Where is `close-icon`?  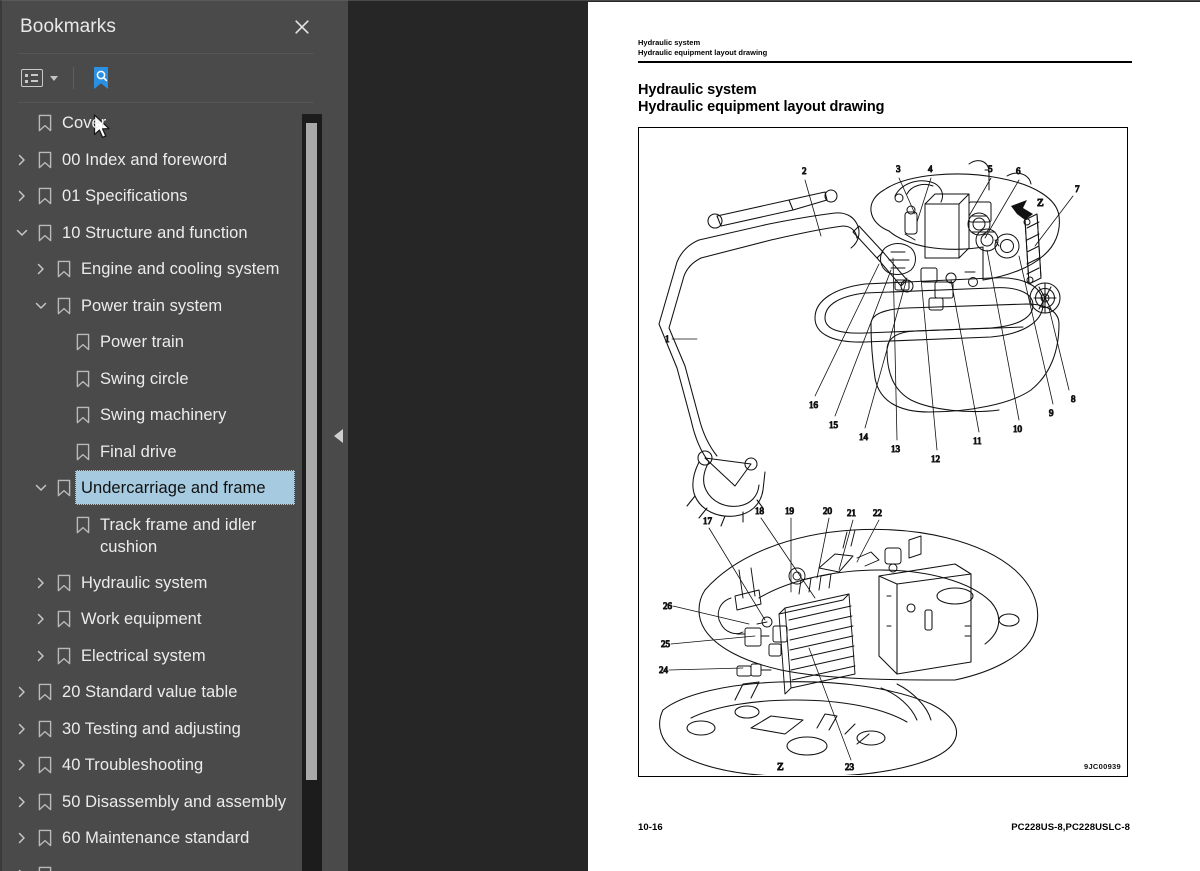
close-icon is located at coordinates (302, 27).